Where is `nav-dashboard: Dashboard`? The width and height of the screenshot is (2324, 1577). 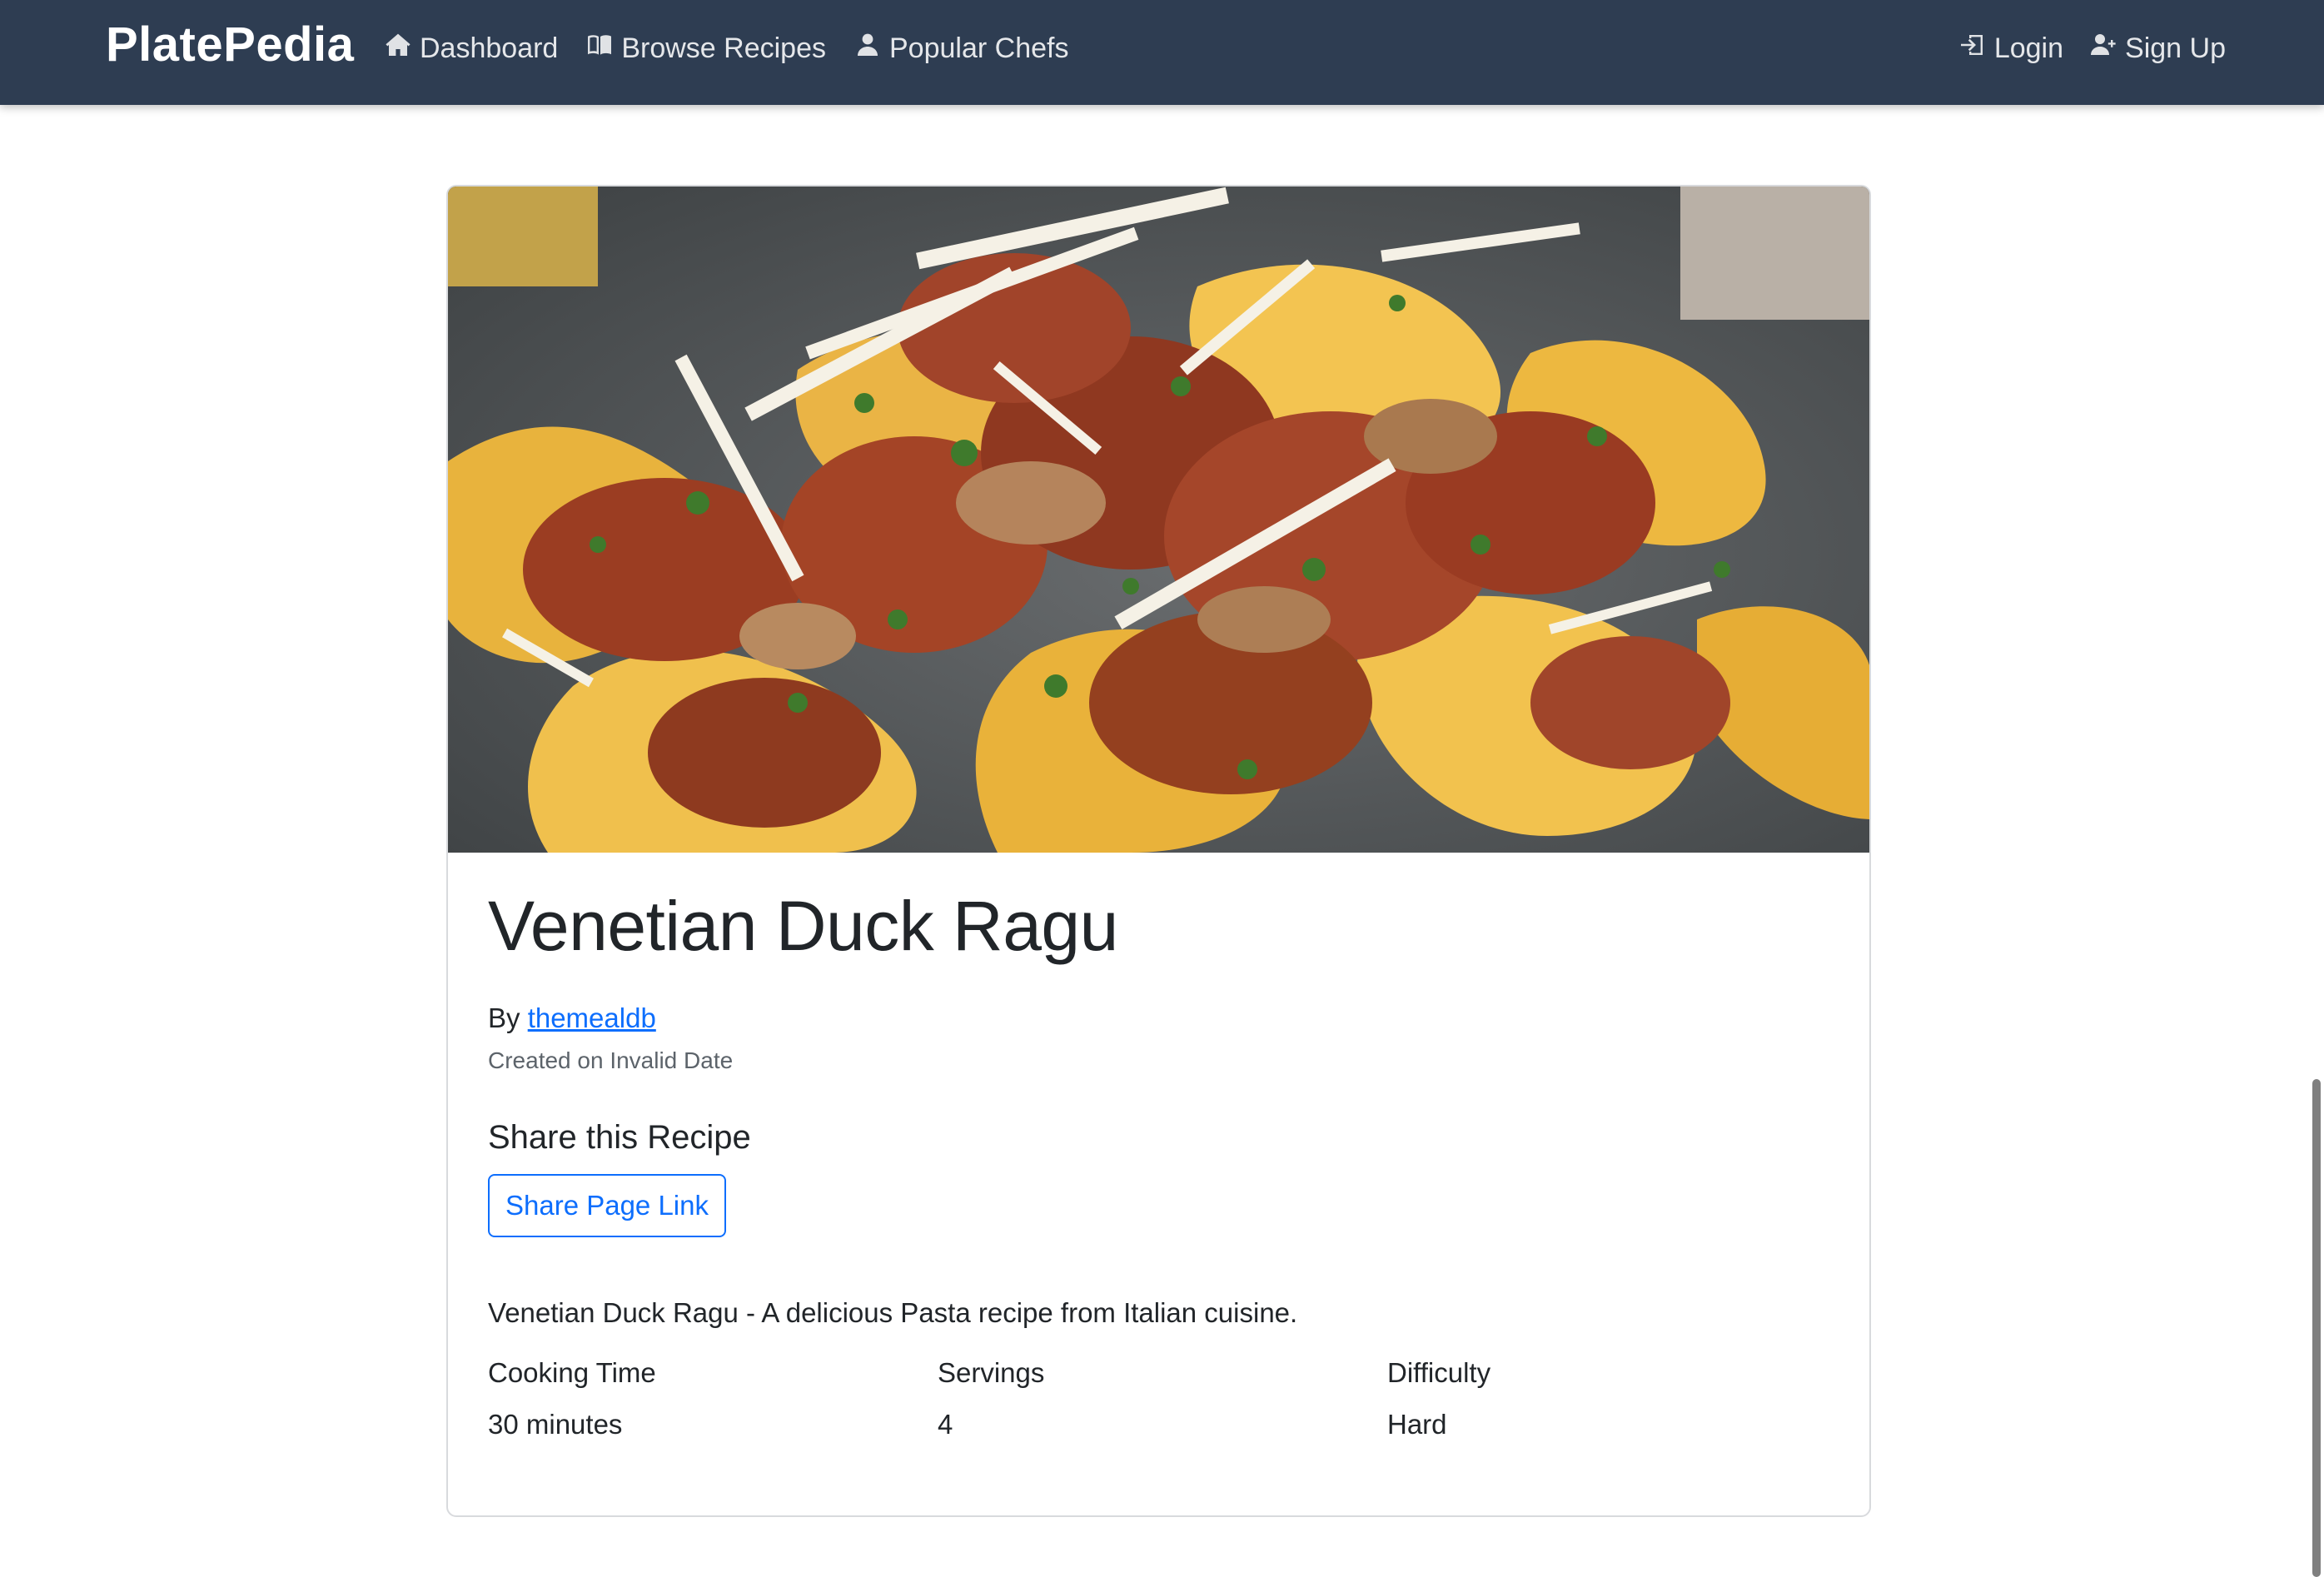 nav-dashboard: Dashboard is located at coordinates (471, 49).